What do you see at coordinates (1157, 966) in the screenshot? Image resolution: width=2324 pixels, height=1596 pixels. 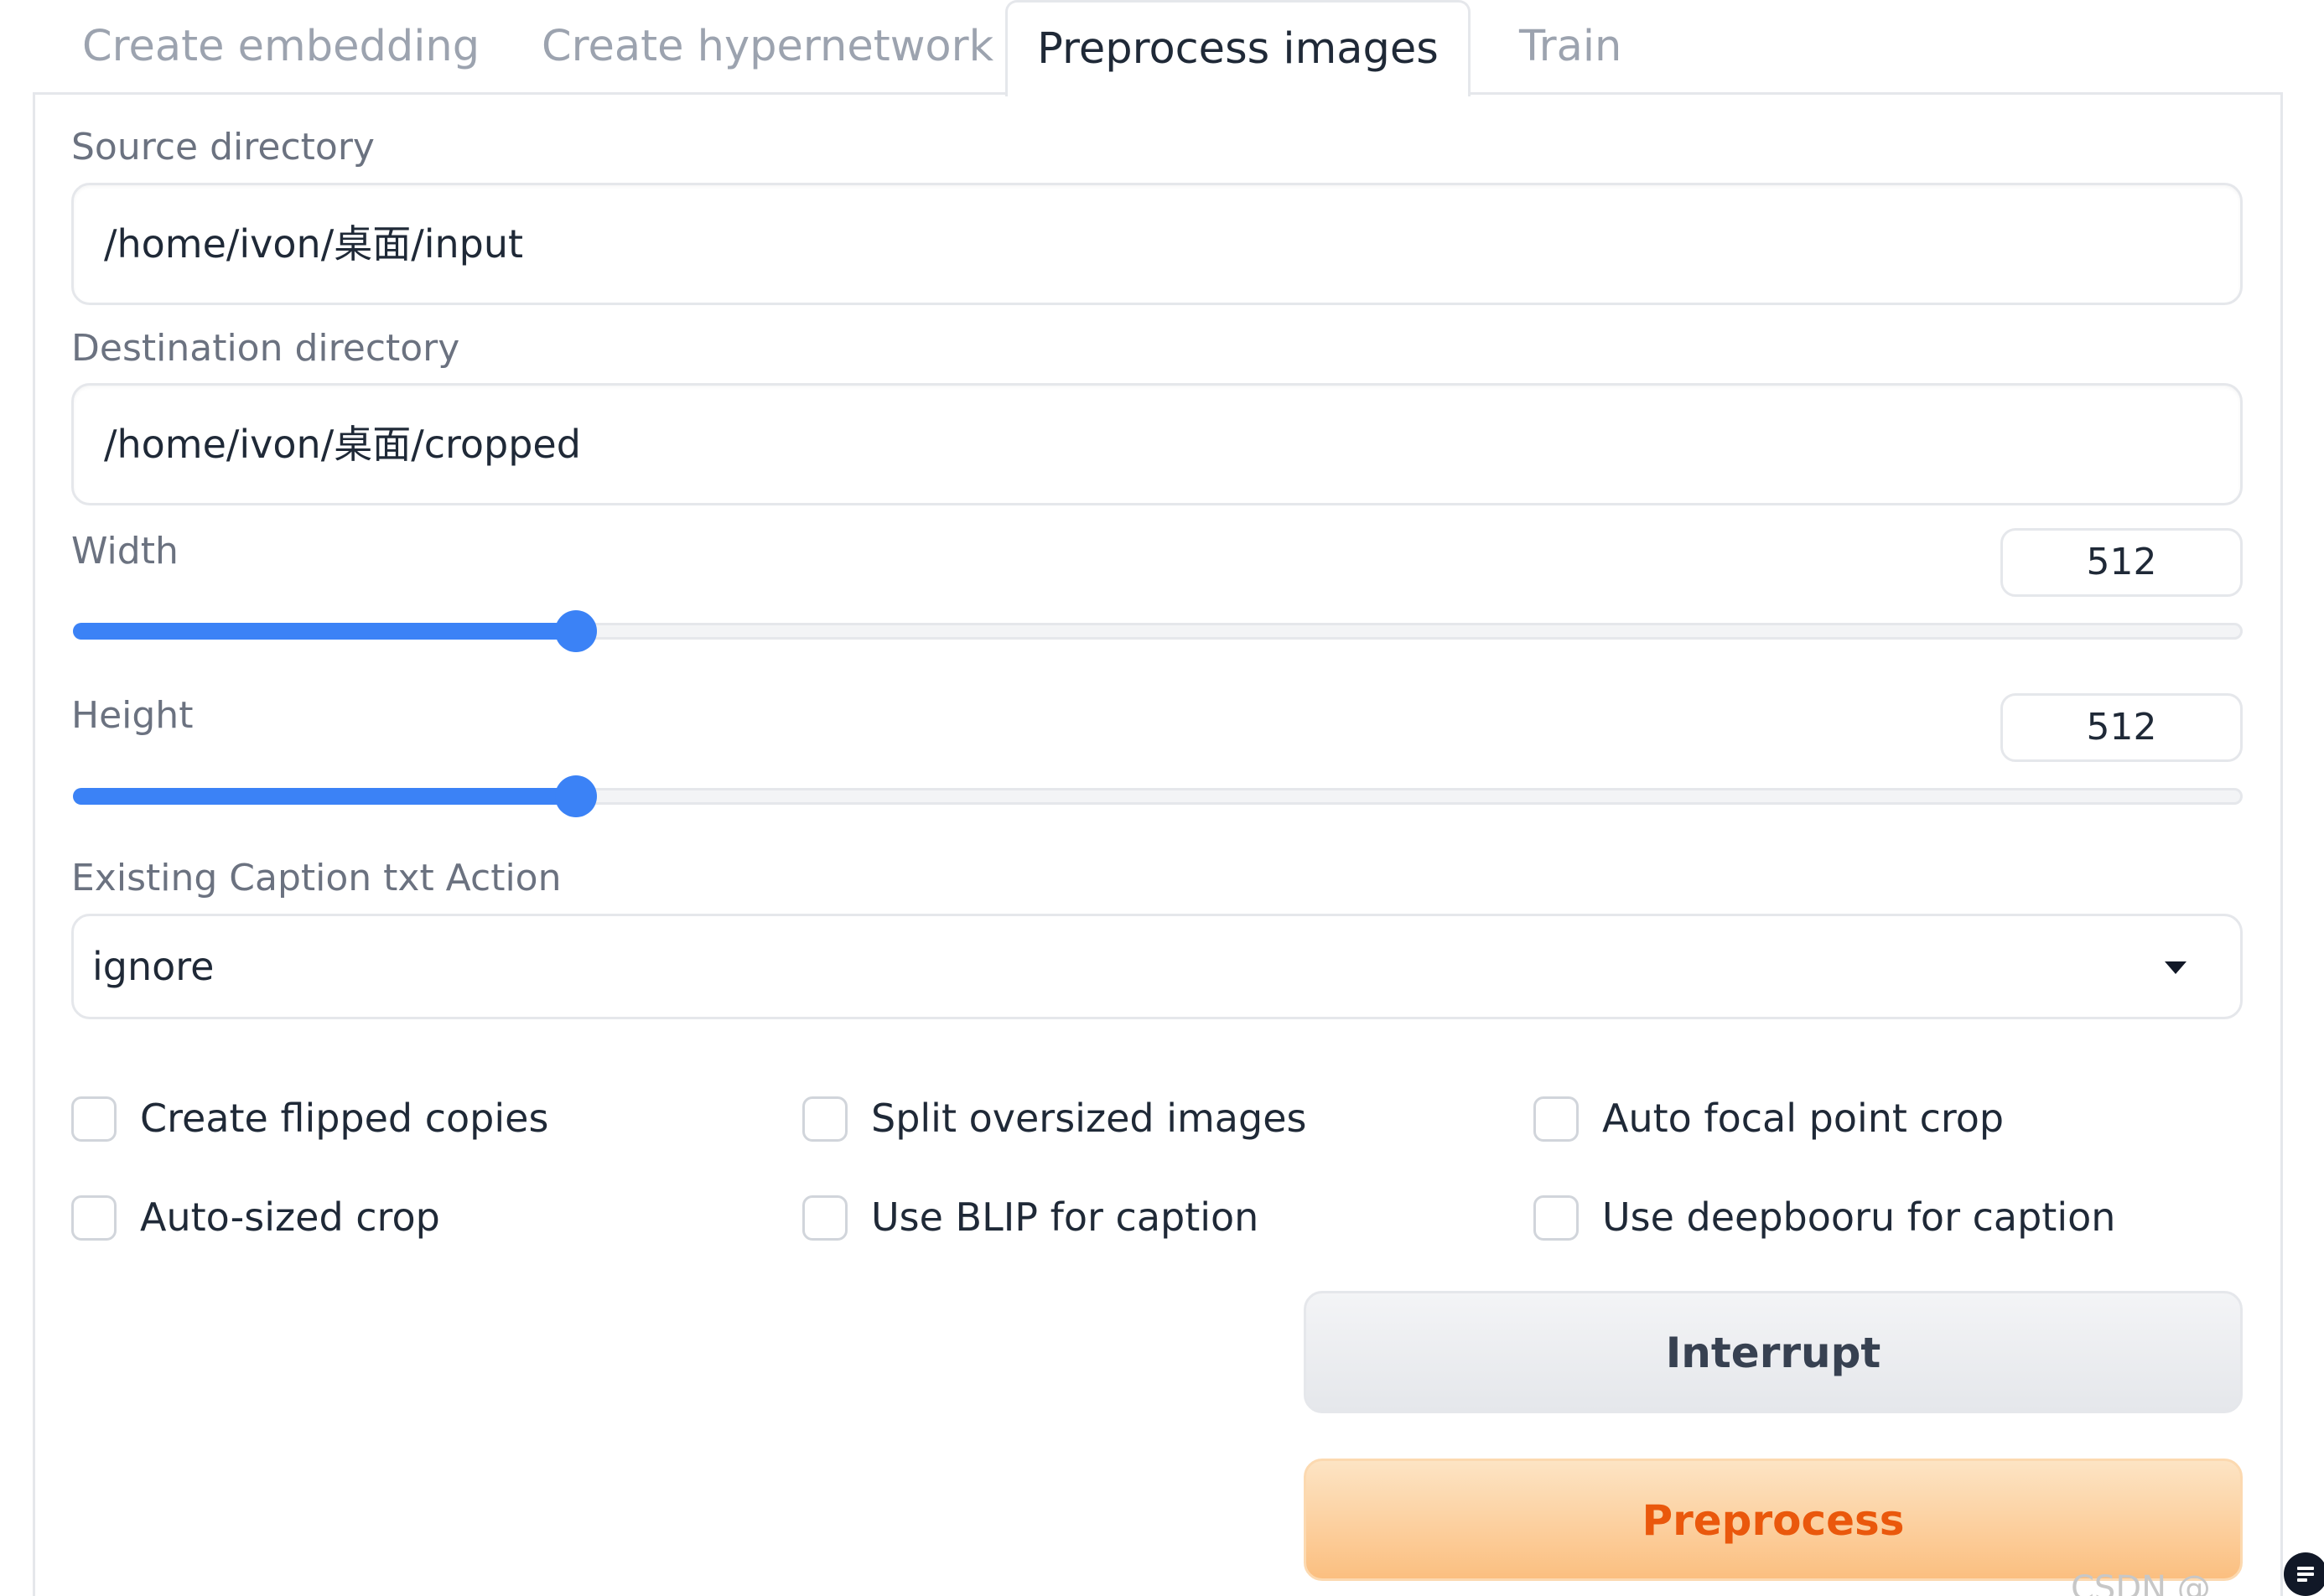 I see `caption-action-dropdown: ignore` at bounding box center [1157, 966].